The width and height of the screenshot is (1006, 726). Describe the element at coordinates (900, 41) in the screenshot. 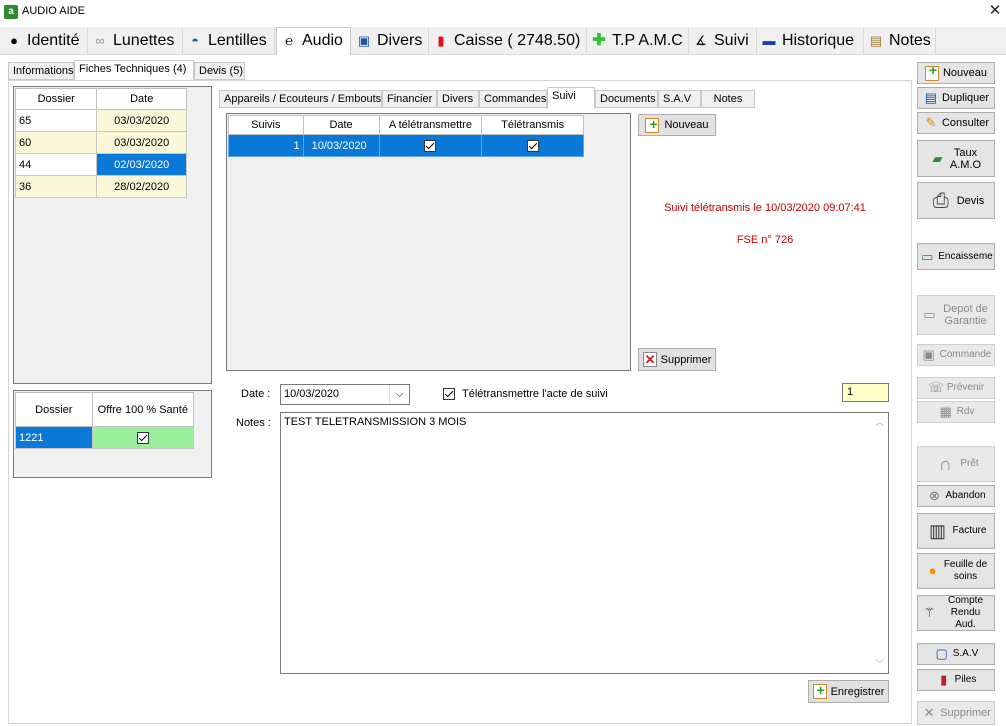

I see `tab-notes: ▤ Notes` at that location.